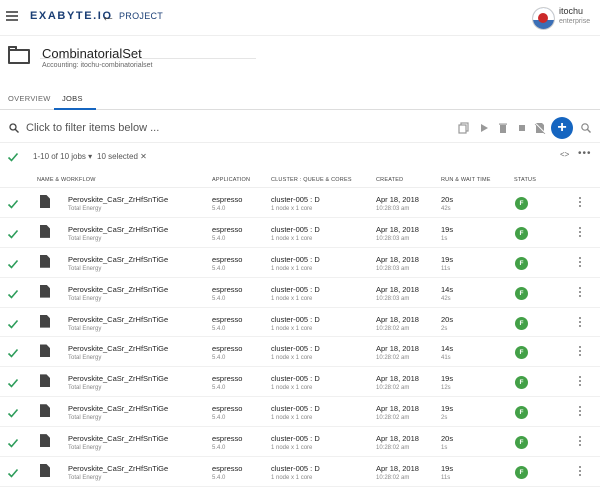  What do you see at coordinates (585, 153) in the screenshot?
I see `more-options-icon: •••` at bounding box center [585, 153].